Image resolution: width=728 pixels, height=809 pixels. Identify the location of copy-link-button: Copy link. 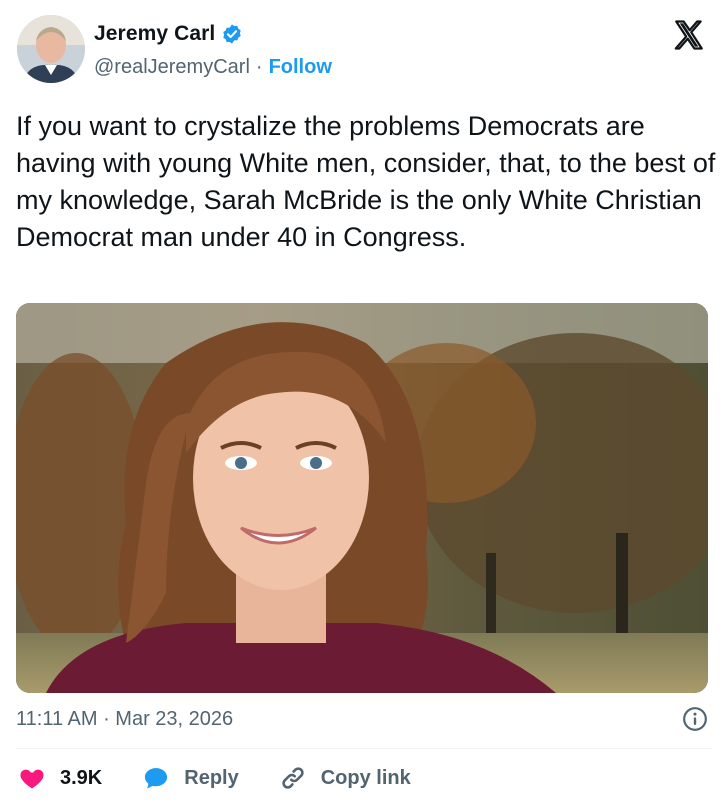
(345, 778).